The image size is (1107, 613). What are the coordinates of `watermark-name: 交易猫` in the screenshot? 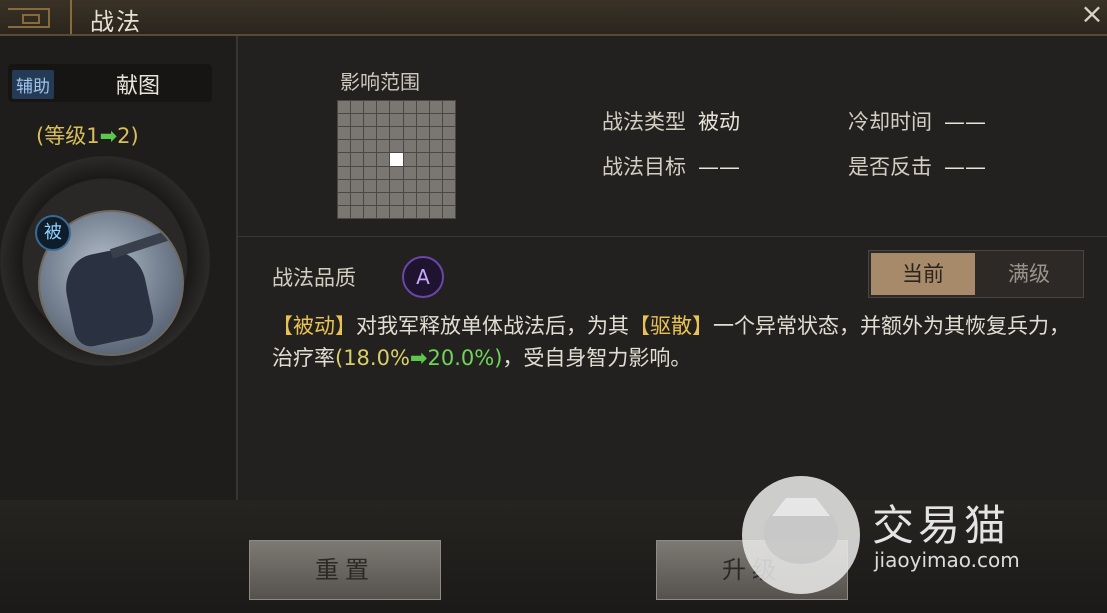 It's located at (941, 525).